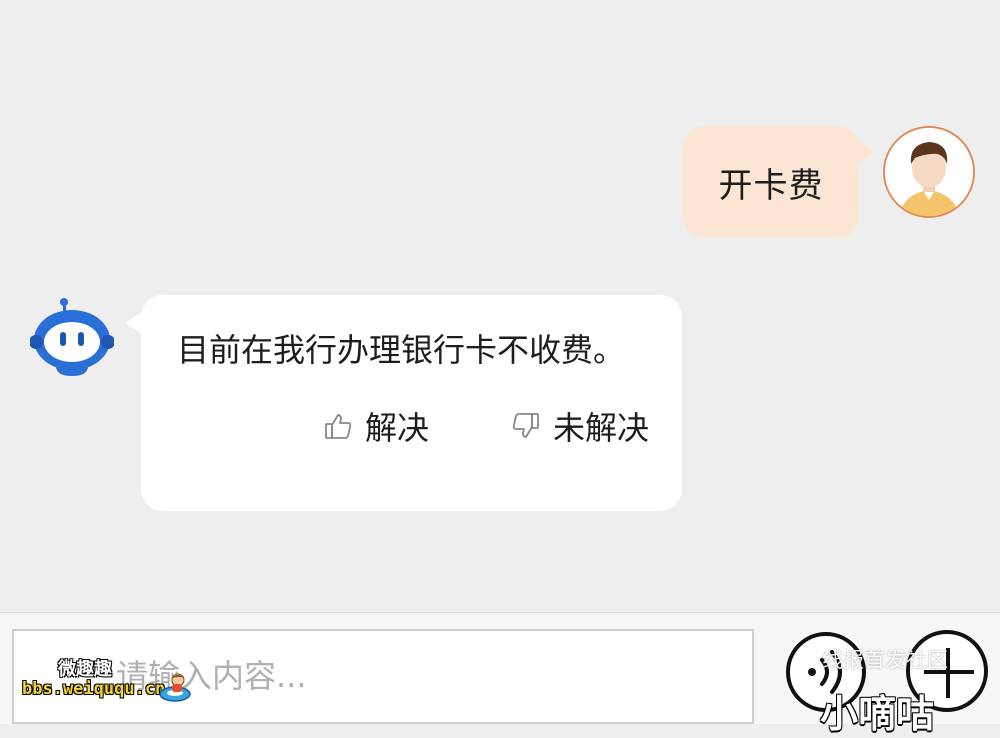  What do you see at coordinates (877, 714) in the screenshot?
I see `overlay-caption-bottom: 小嘀咕` at bounding box center [877, 714].